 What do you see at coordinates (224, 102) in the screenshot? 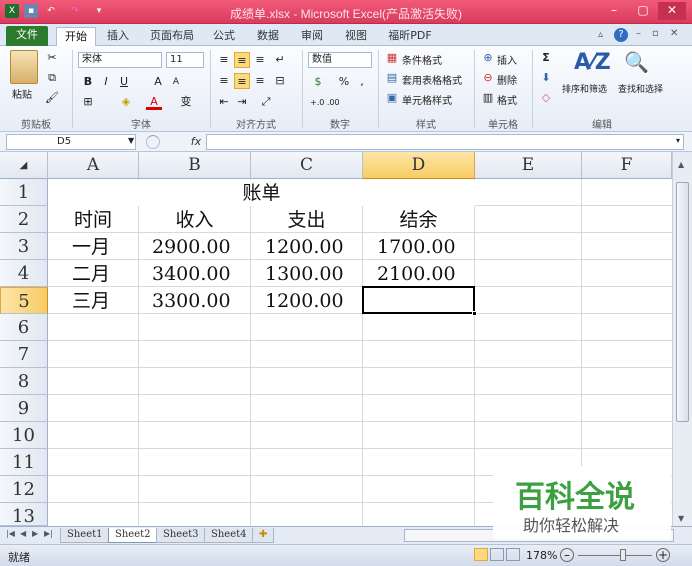
I see `decrease-indent-icon: ⇤` at bounding box center [224, 102].